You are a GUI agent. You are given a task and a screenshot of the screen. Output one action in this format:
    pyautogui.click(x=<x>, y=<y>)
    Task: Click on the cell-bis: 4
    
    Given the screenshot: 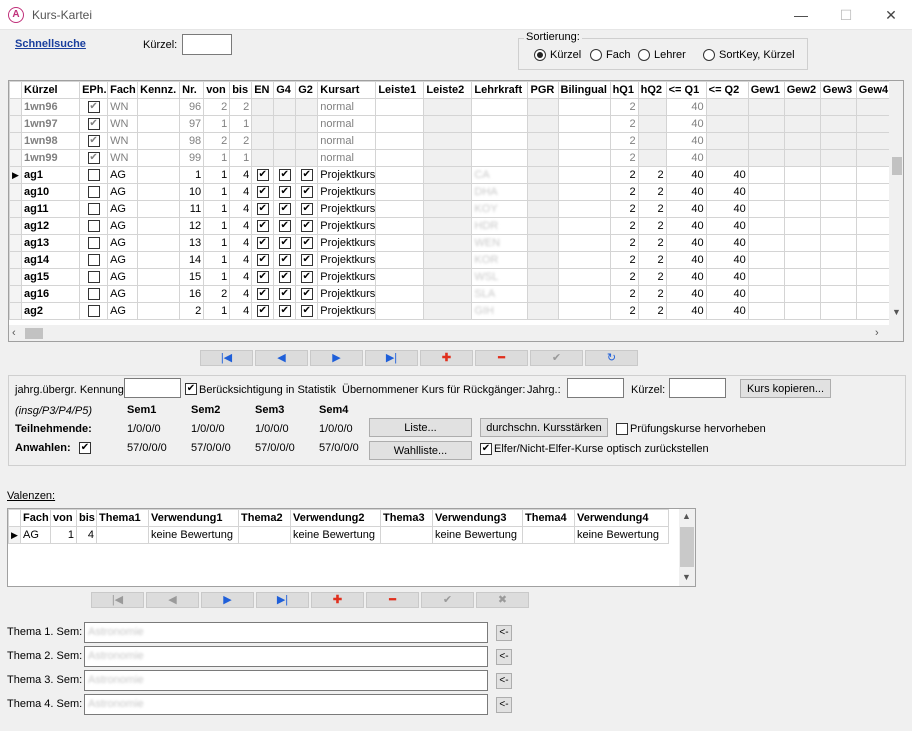 What is the action you would take?
    pyautogui.click(x=241, y=226)
    